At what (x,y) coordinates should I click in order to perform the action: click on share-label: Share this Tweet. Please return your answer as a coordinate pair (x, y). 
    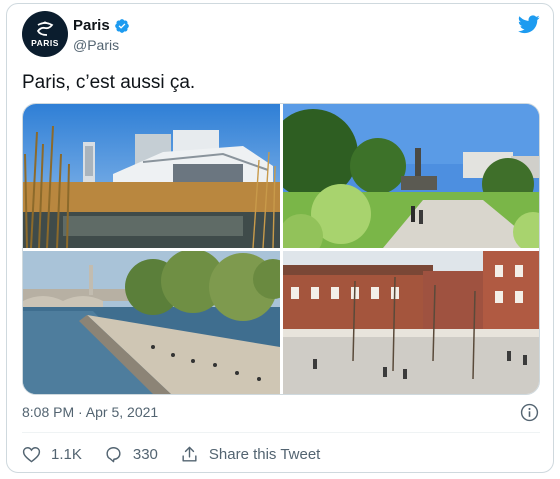
    Looking at the image, I should click on (264, 454).